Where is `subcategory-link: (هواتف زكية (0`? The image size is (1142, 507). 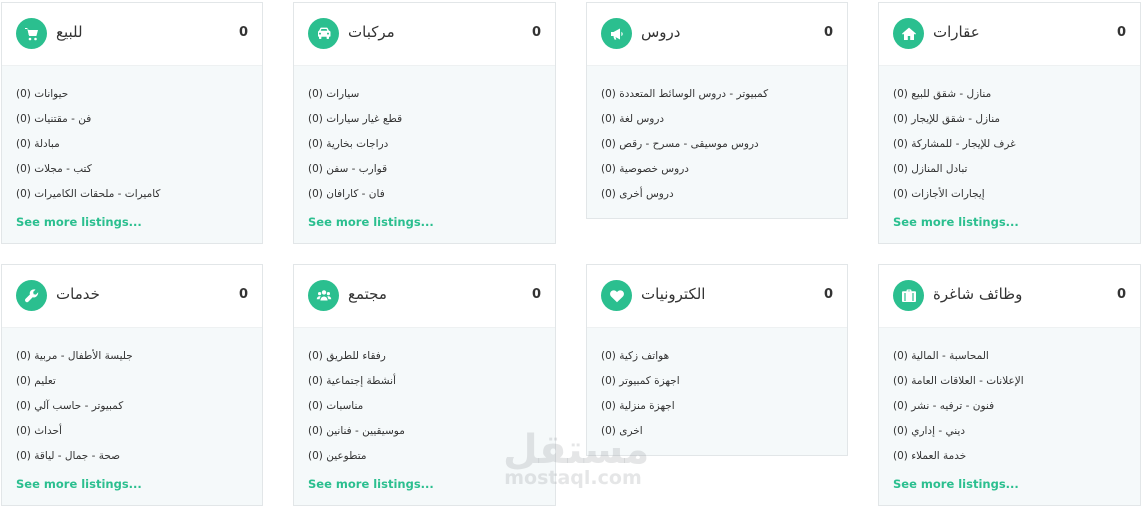
subcategory-link: (هواتف زكية (0 is located at coordinates (724, 360).